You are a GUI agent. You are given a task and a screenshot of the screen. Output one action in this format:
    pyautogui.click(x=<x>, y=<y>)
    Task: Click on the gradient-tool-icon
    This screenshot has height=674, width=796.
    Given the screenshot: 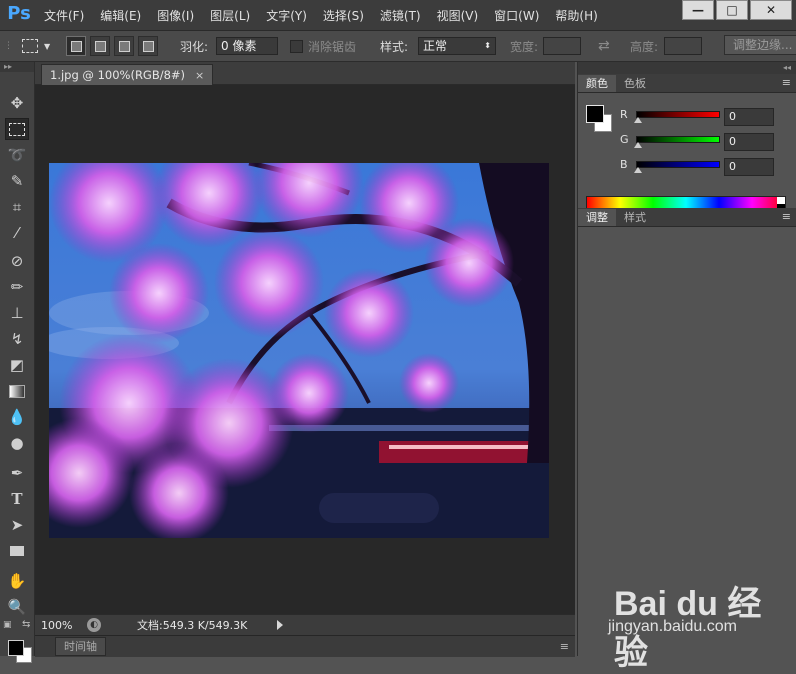 What is the action you would take?
    pyautogui.click(x=17, y=391)
    